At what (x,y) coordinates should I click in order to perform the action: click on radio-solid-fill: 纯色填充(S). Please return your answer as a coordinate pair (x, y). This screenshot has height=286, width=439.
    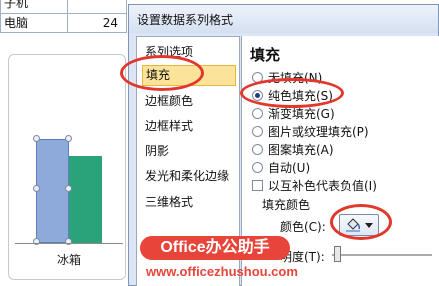
    Looking at the image, I should click on (292, 96).